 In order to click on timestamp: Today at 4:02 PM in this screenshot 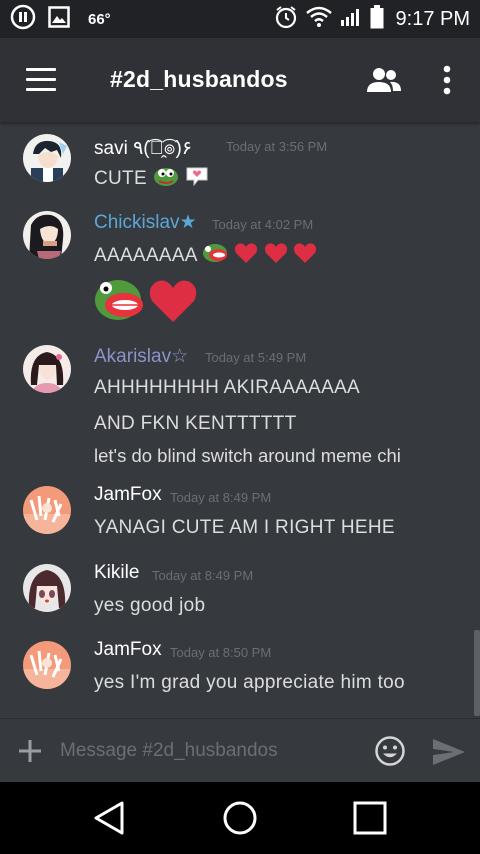, I will do `click(263, 224)`.